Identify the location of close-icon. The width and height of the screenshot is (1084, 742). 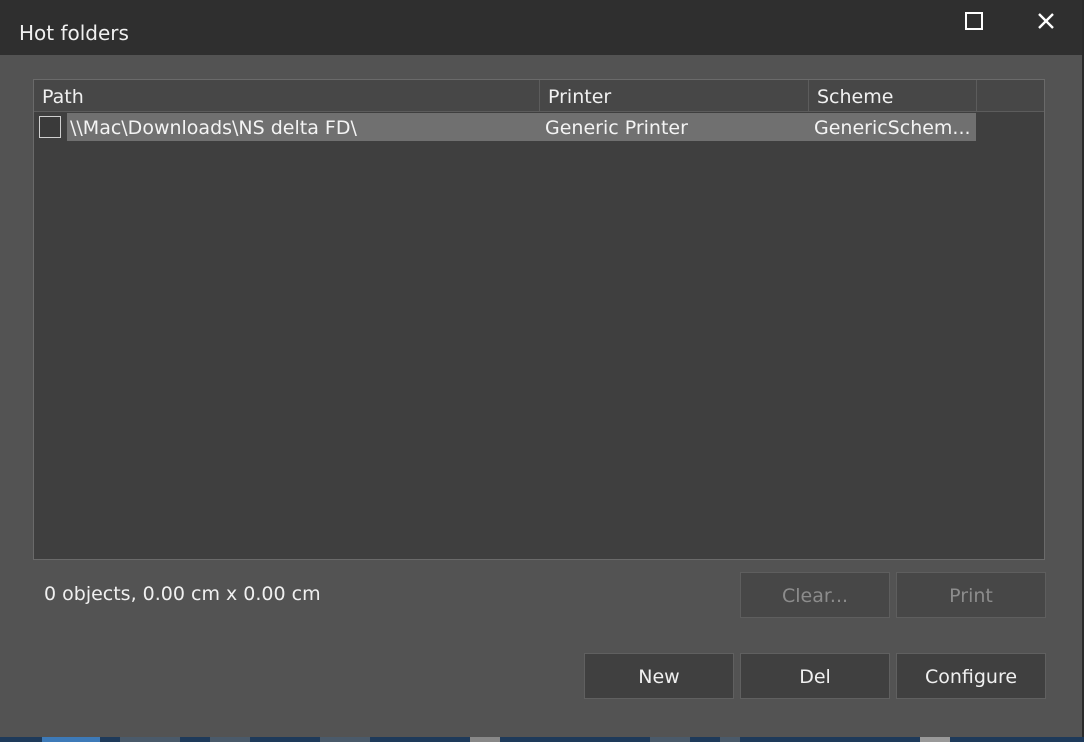
(1046, 21).